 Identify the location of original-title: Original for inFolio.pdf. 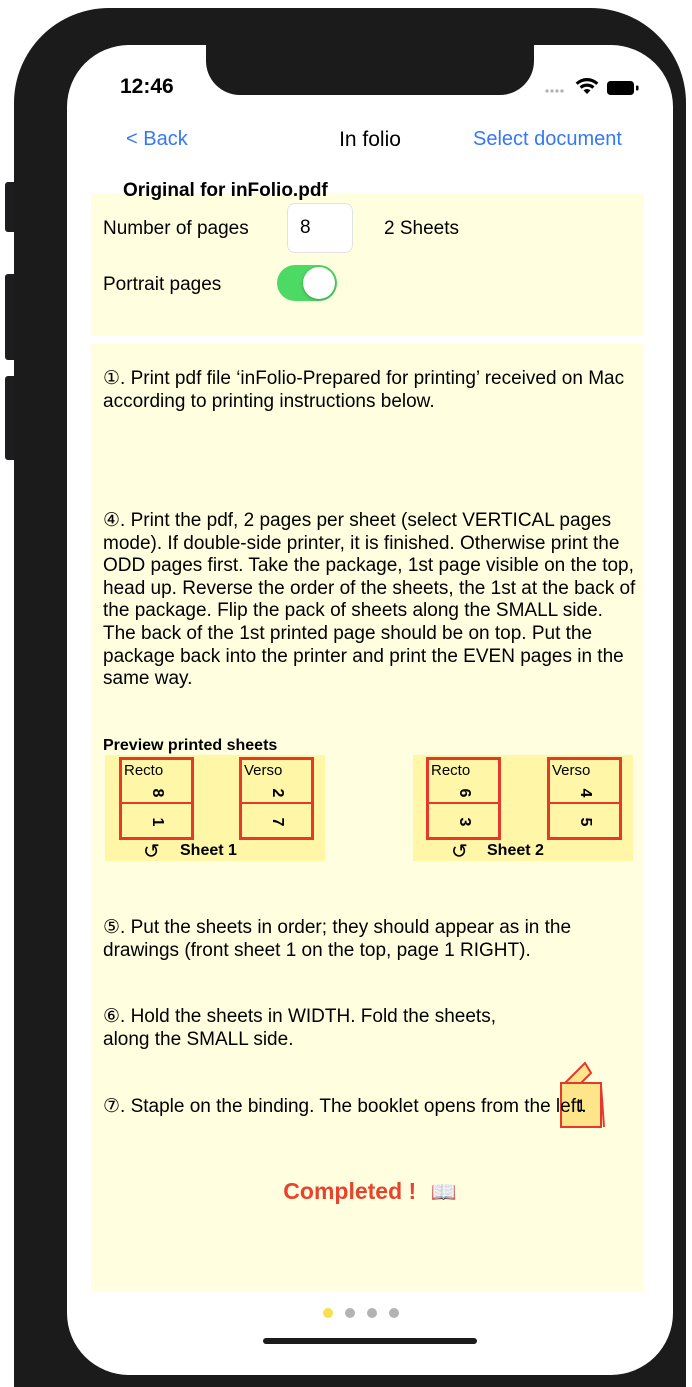
(225, 190).